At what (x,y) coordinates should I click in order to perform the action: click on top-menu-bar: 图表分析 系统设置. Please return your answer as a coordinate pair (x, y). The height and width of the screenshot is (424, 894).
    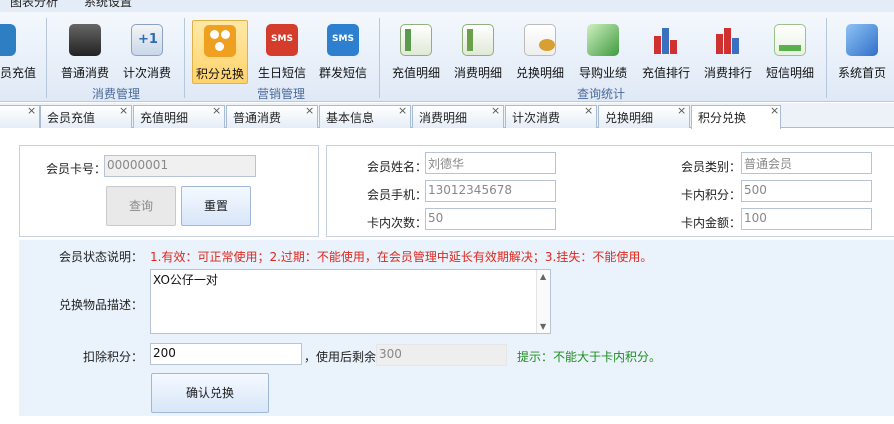
    Looking at the image, I should click on (447, 6).